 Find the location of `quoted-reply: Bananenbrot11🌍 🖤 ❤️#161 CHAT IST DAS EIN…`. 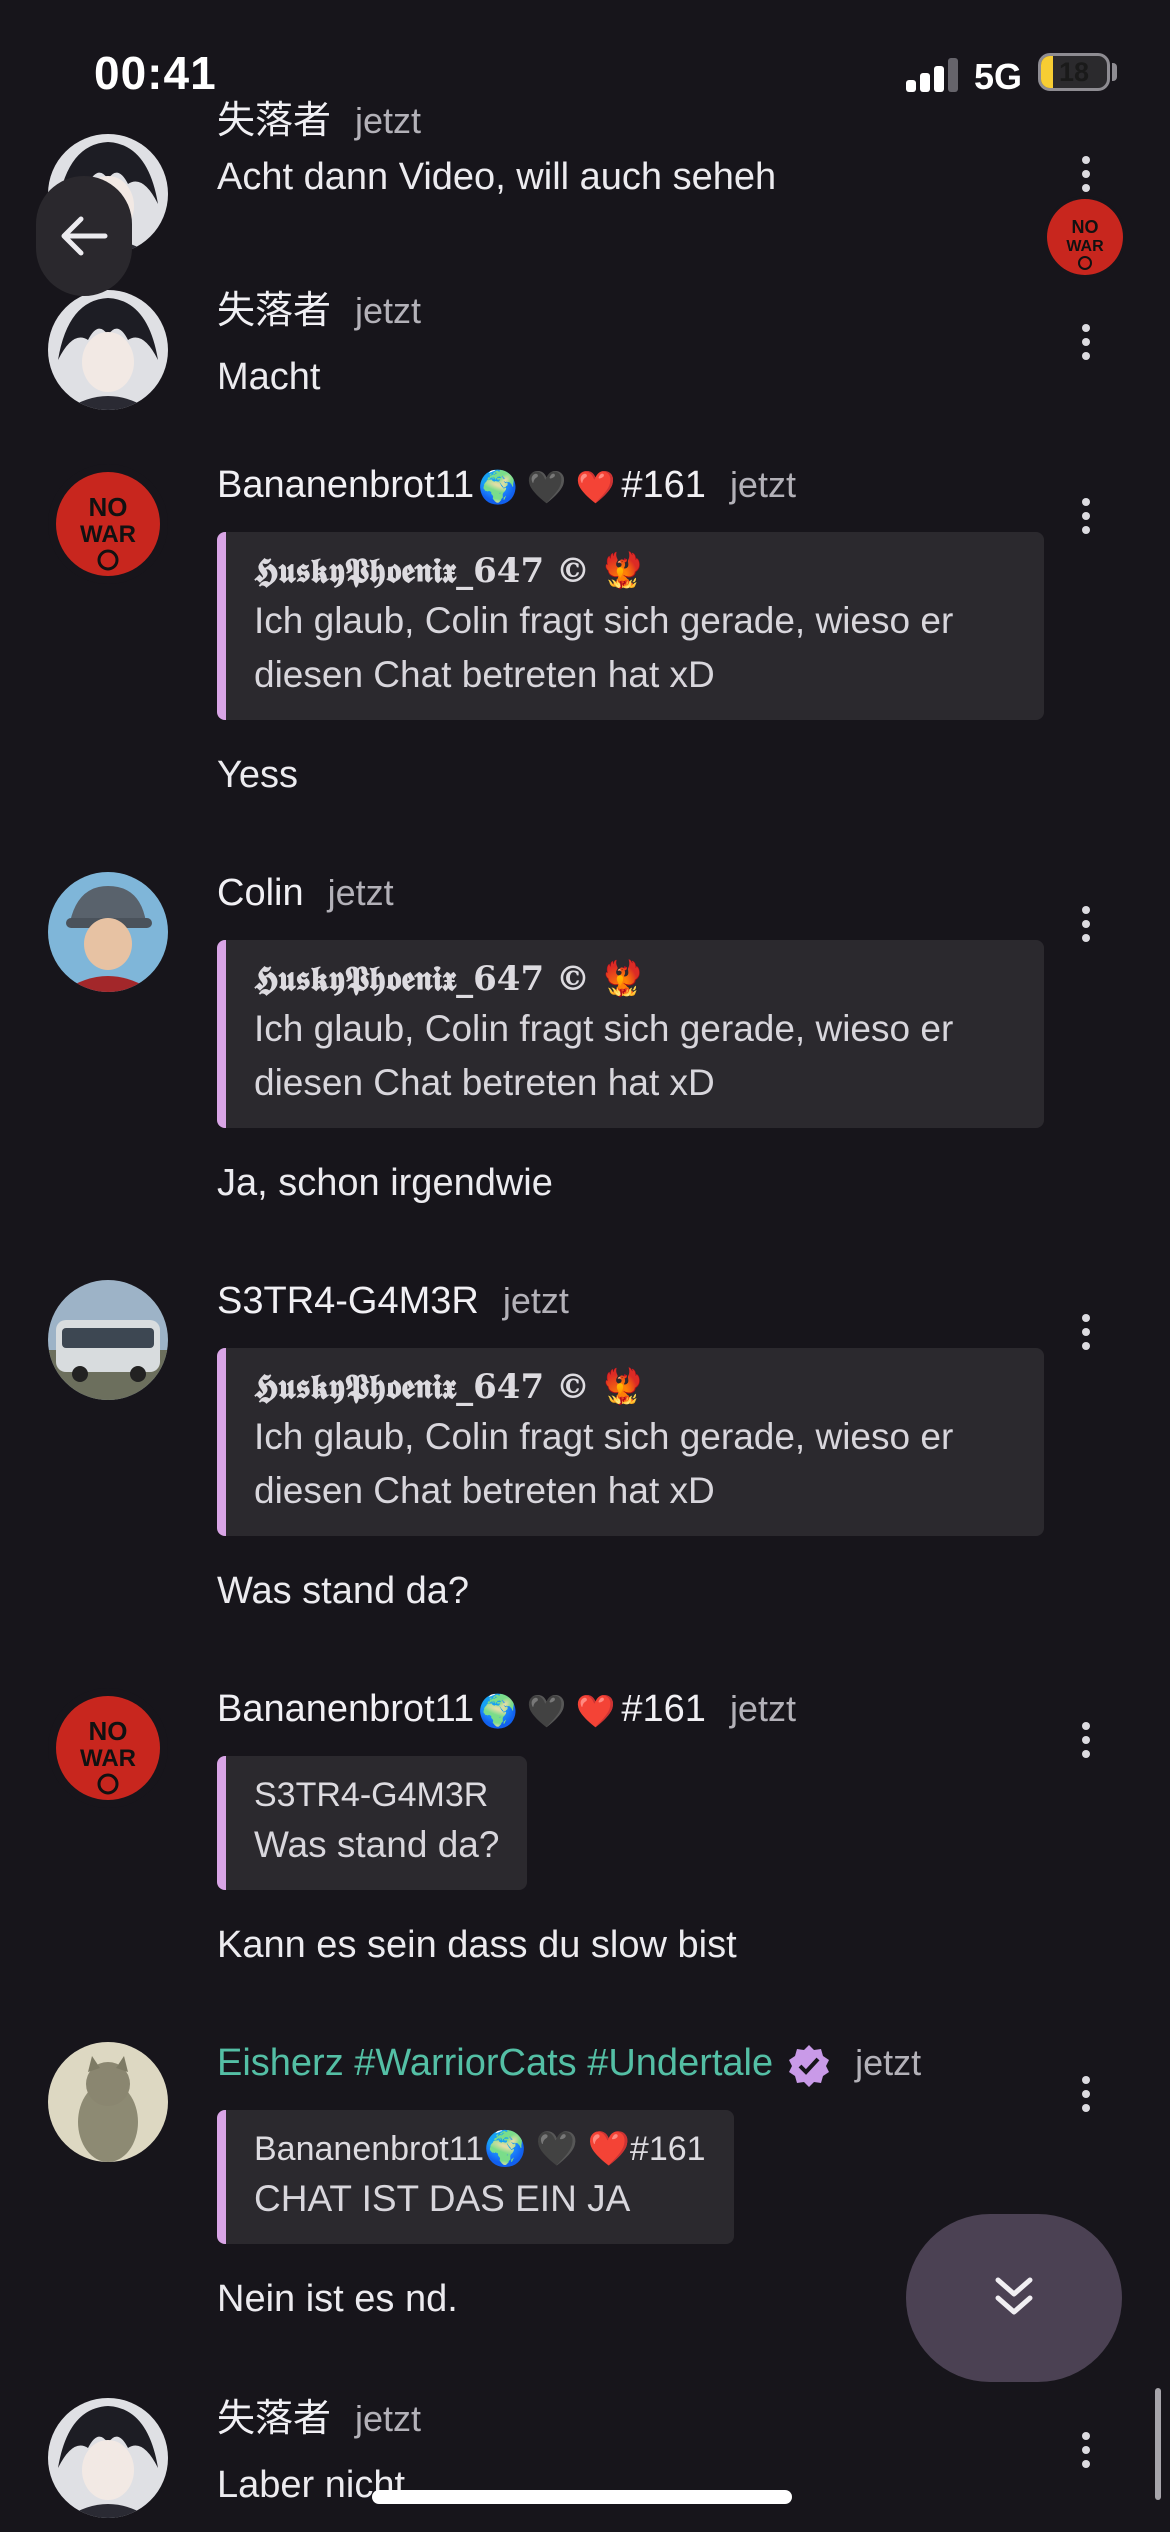

quoted-reply: Bananenbrot11🌍 🖤 ❤️#161 CHAT IST DAS EIN… is located at coordinates (475, 2177).